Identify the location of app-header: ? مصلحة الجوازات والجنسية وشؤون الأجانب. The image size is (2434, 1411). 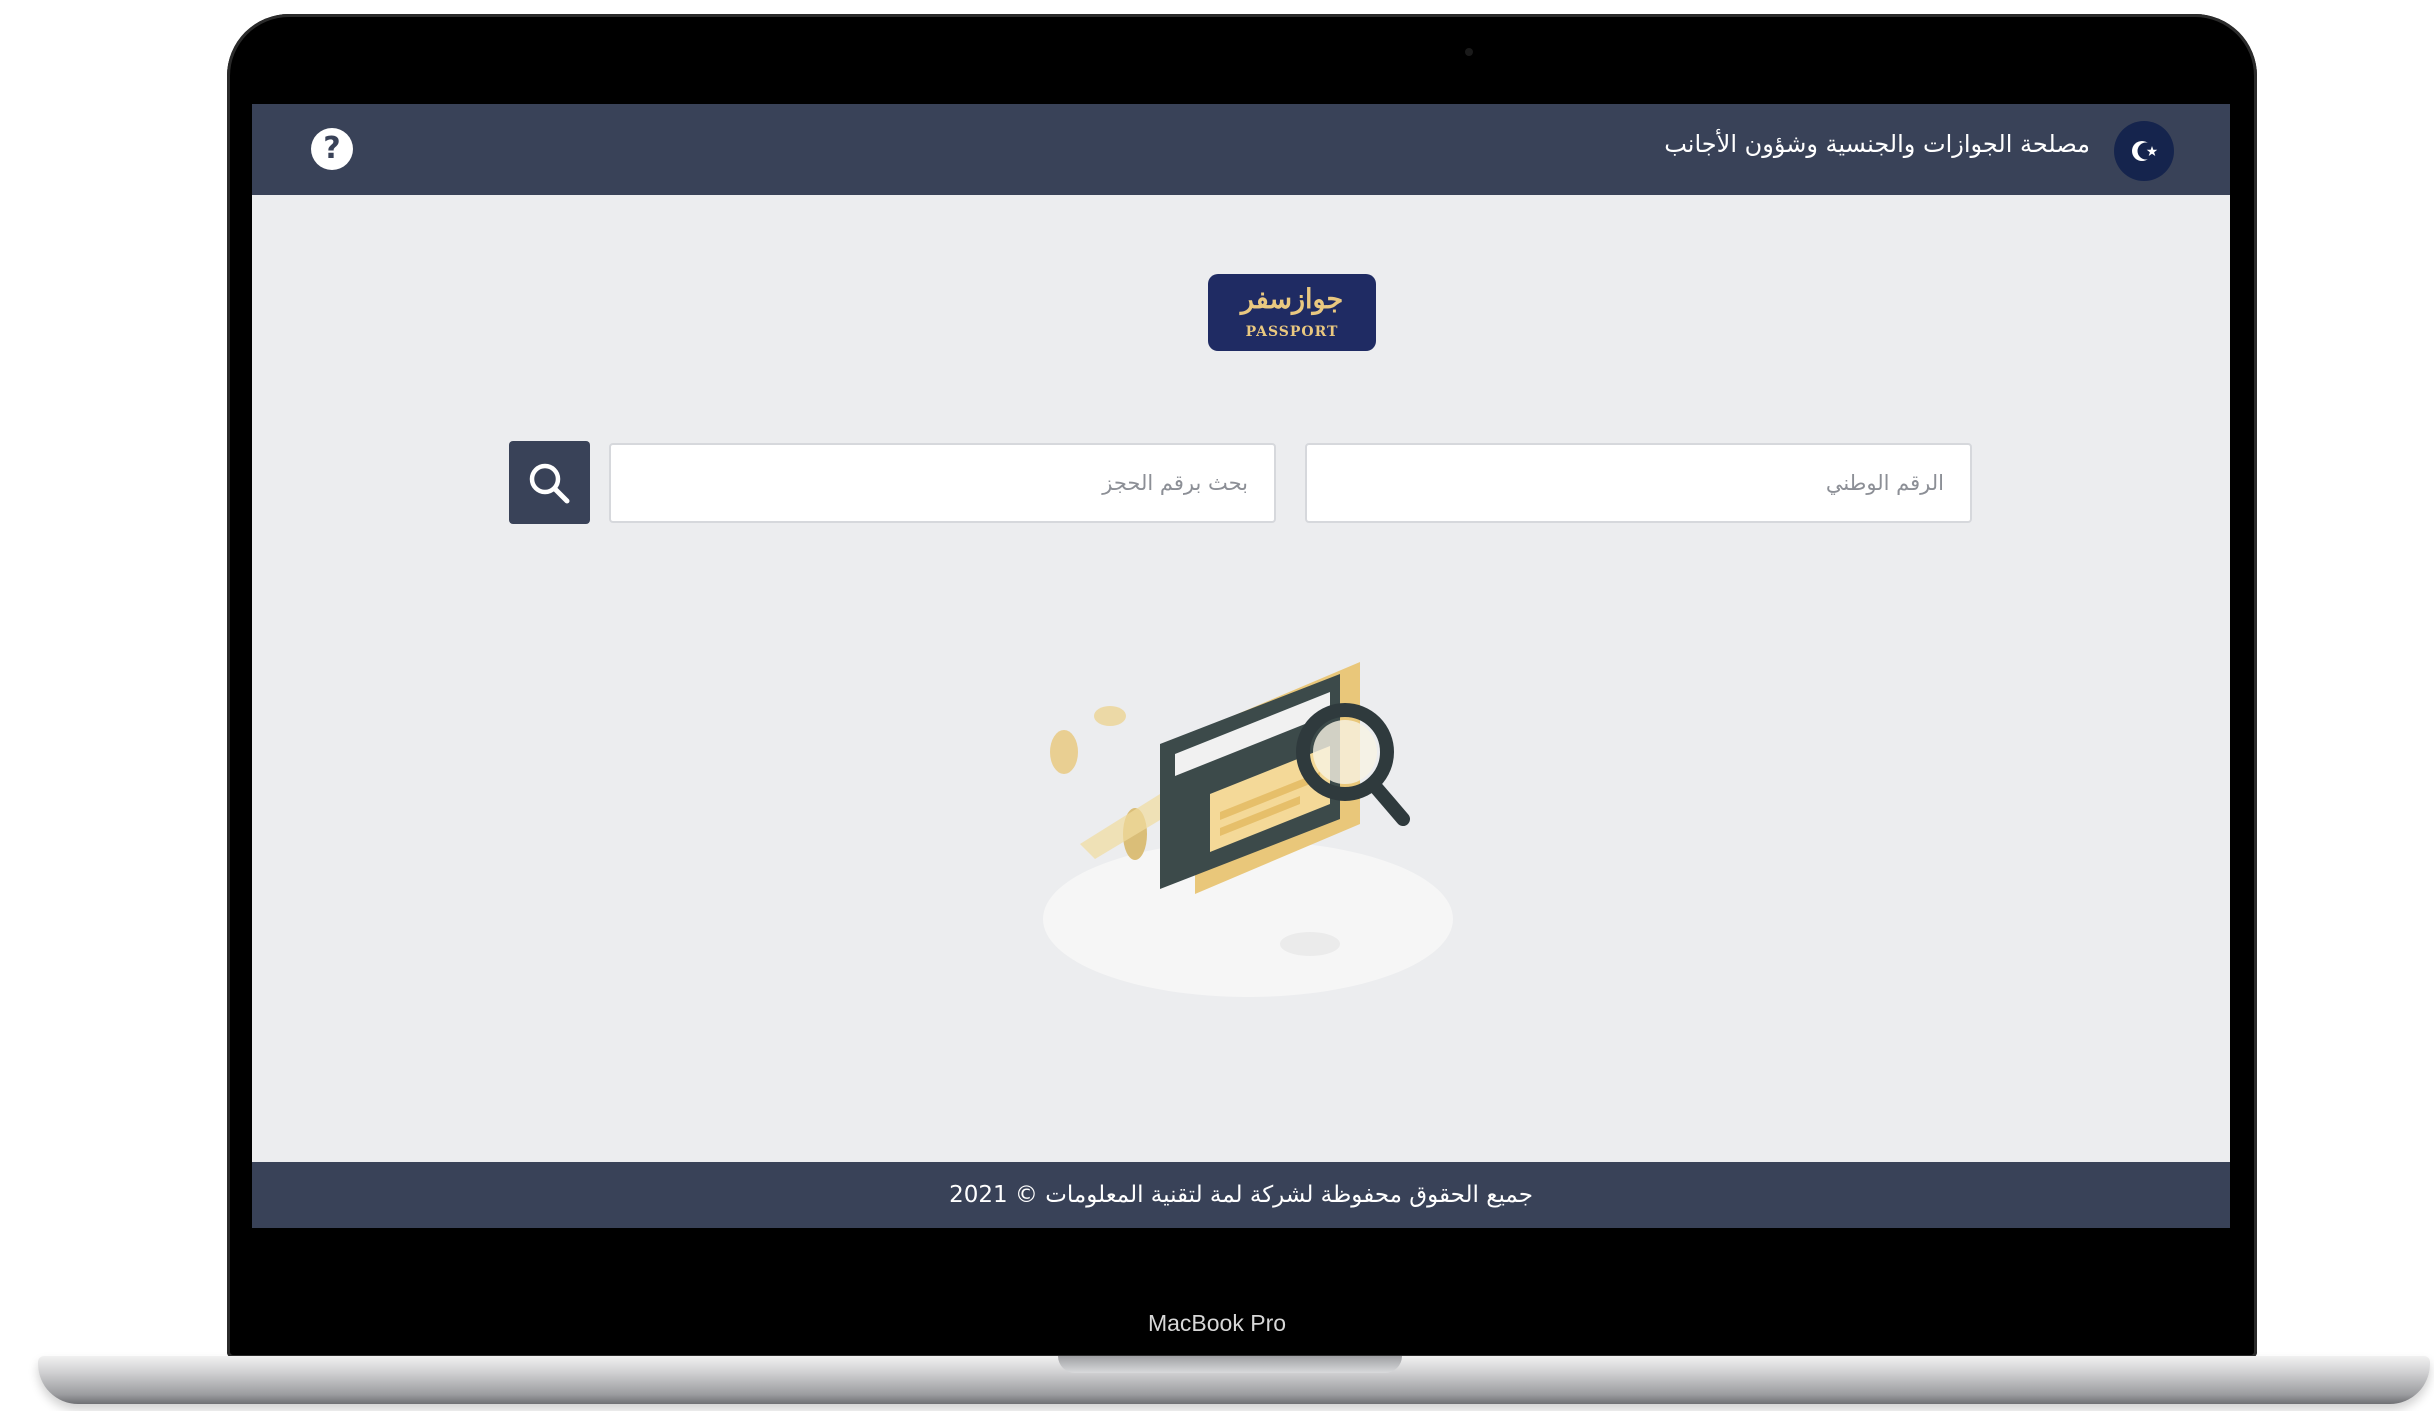
(1241, 149).